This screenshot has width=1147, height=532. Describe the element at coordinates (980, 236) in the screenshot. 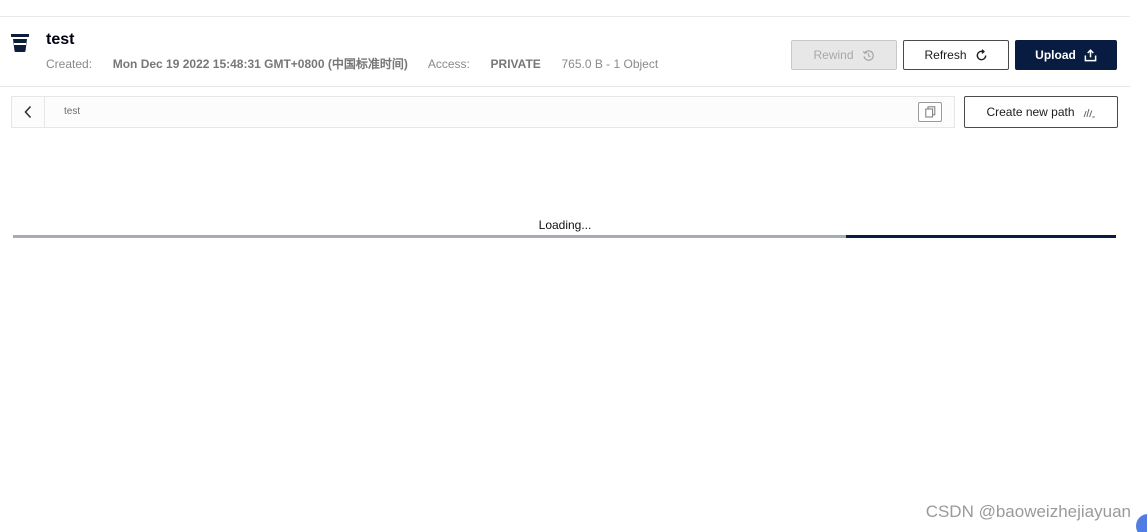

I see `loading-progress-fill` at that location.